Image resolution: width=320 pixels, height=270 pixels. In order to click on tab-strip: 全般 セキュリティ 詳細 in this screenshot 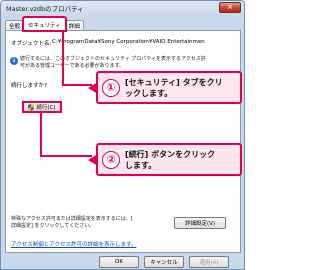, I will do `click(44, 24)`.